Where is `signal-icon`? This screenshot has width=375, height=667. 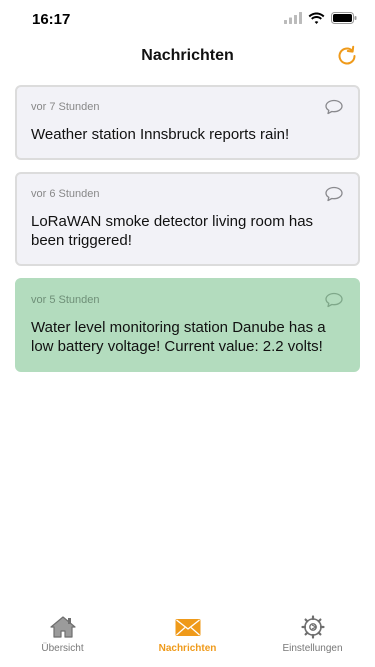 signal-icon is located at coordinates (293, 18).